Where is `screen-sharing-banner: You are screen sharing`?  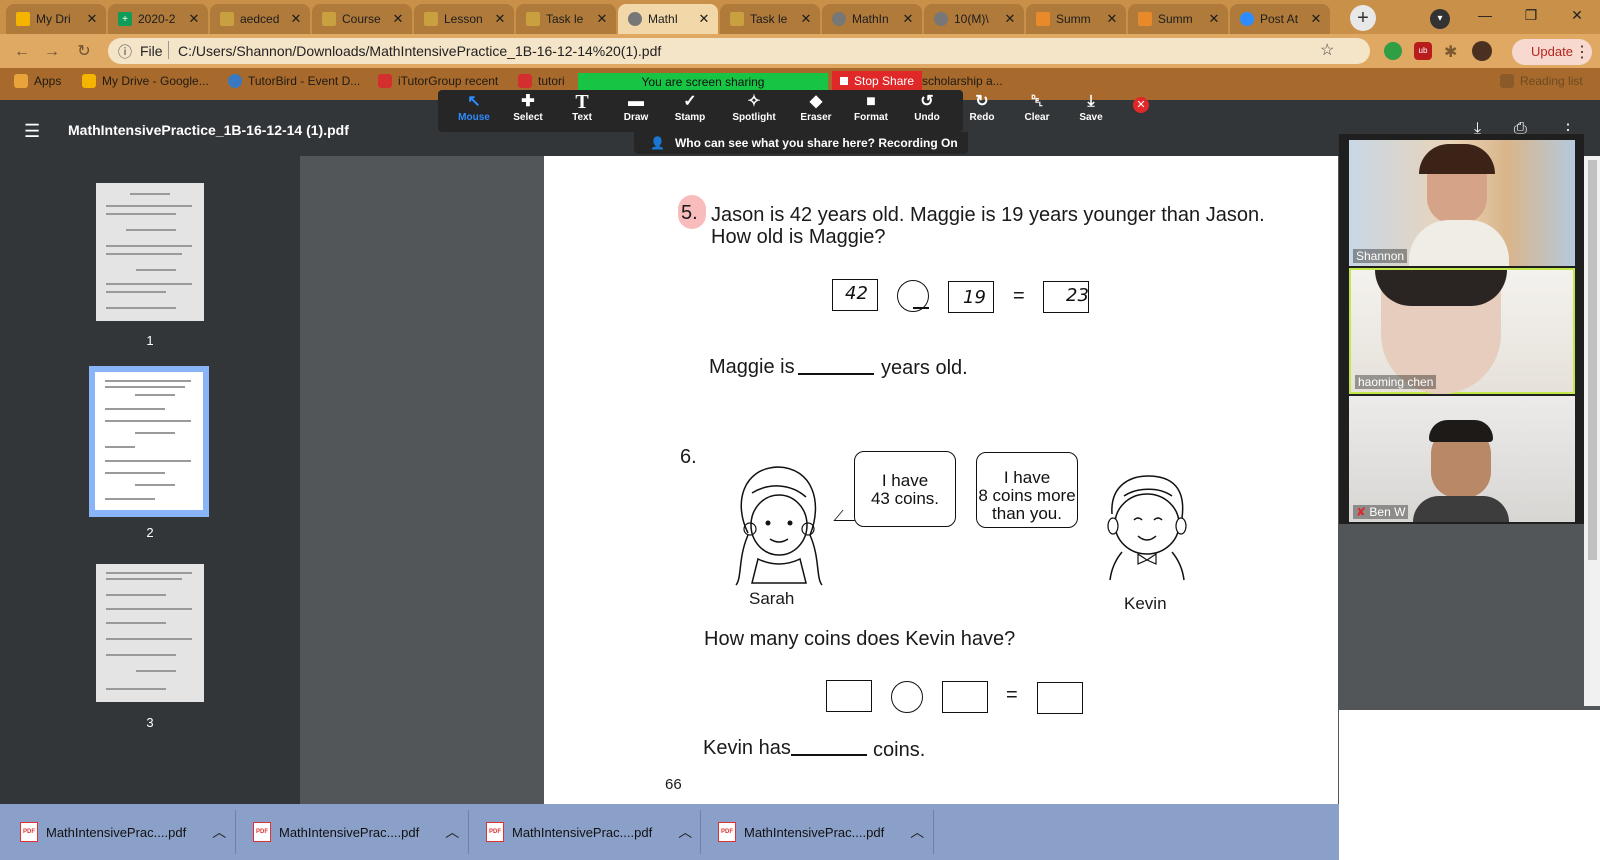
screen-sharing-banner: You are screen sharing is located at coordinates (703, 82).